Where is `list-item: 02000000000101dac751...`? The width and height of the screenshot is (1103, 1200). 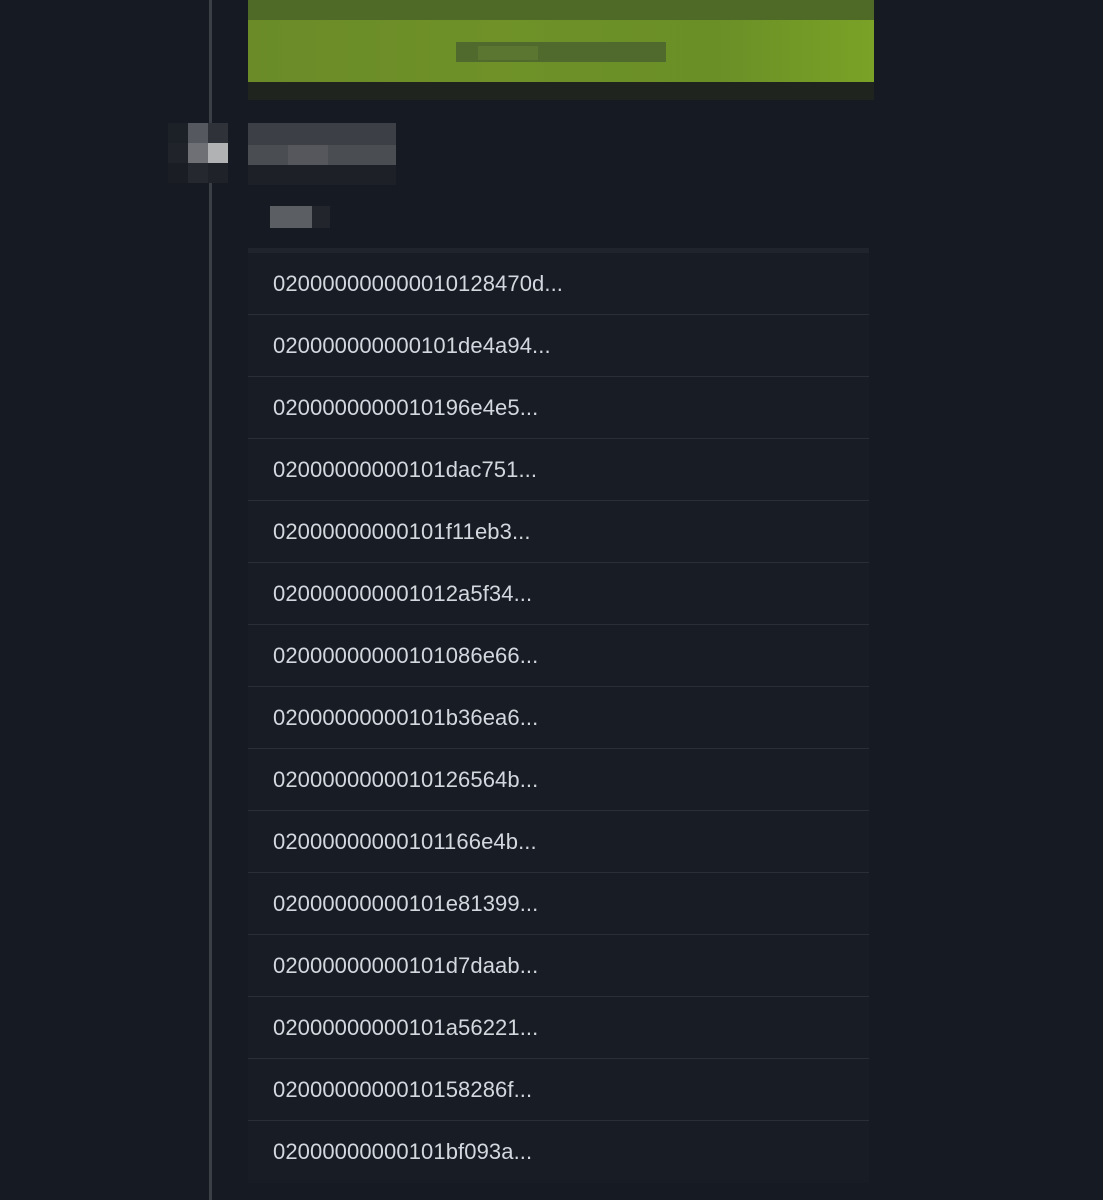
list-item: 02000000000101dac751... is located at coordinates (558, 470).